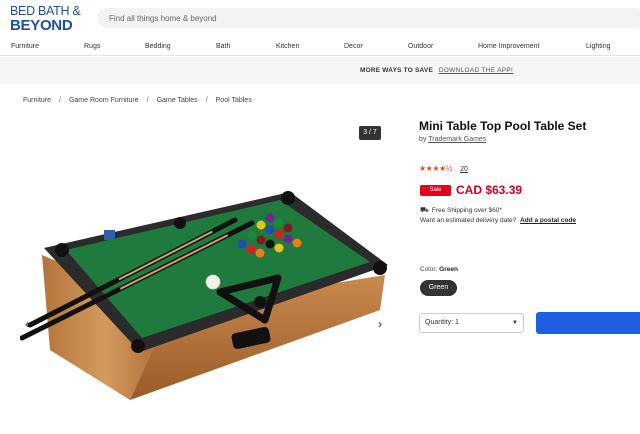 This screenshot has height=434, width=640. What do you see at coordinates (438, 288) in the screenshot?
I see `color-swatch-green: Green` at bounding box center [438, 288].